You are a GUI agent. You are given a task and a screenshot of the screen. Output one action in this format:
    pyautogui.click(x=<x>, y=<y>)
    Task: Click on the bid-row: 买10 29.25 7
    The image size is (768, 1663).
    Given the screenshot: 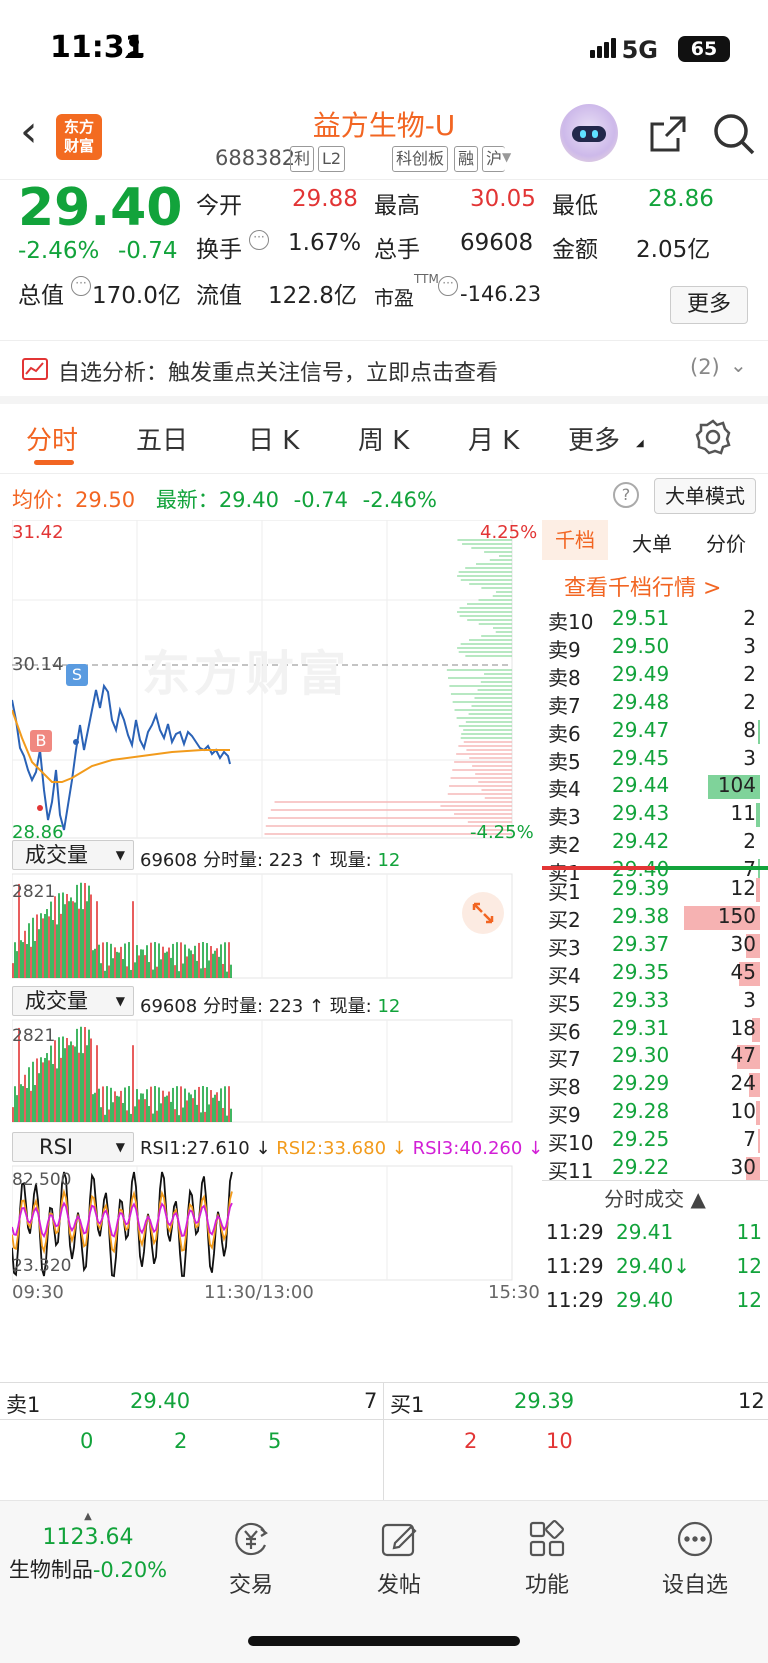 What is the action you would take?
    pyautogui.click(x=655, y=1142)
    